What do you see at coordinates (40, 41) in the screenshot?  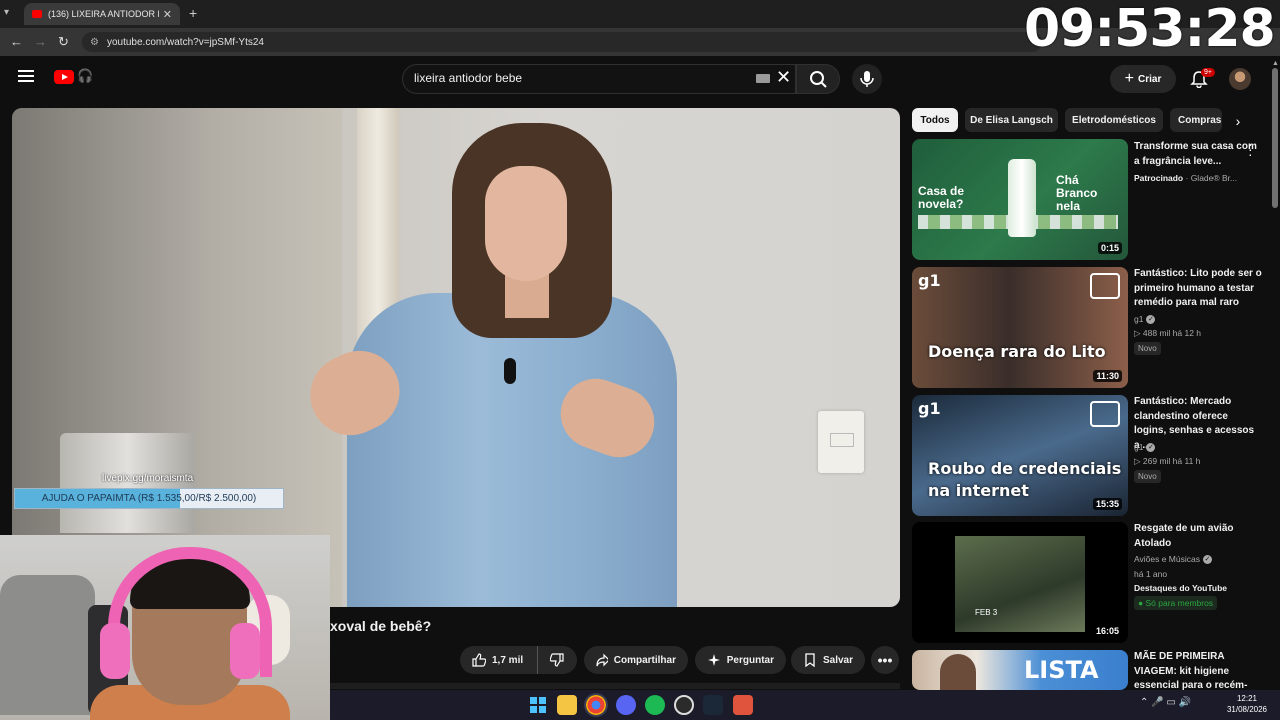 I see `forward-icon: →` at bounding box center [40, 41].